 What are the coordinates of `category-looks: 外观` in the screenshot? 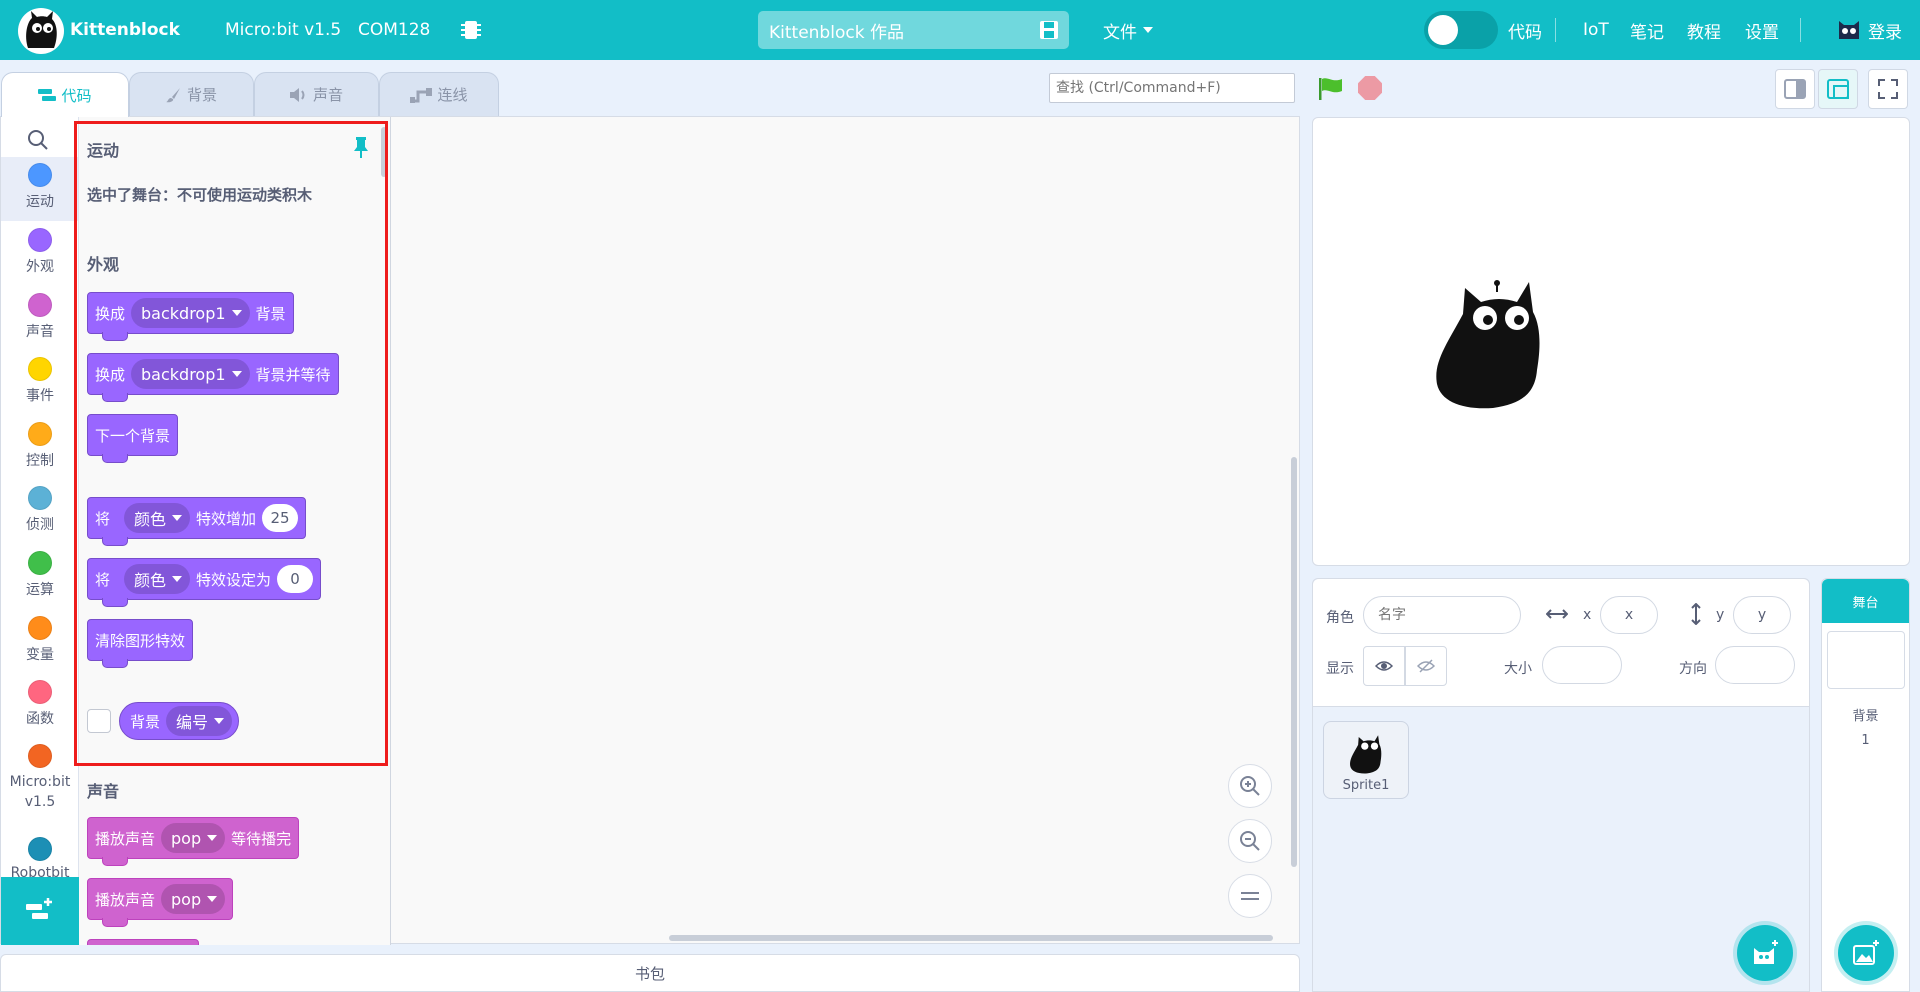 It's located at (39, 254).